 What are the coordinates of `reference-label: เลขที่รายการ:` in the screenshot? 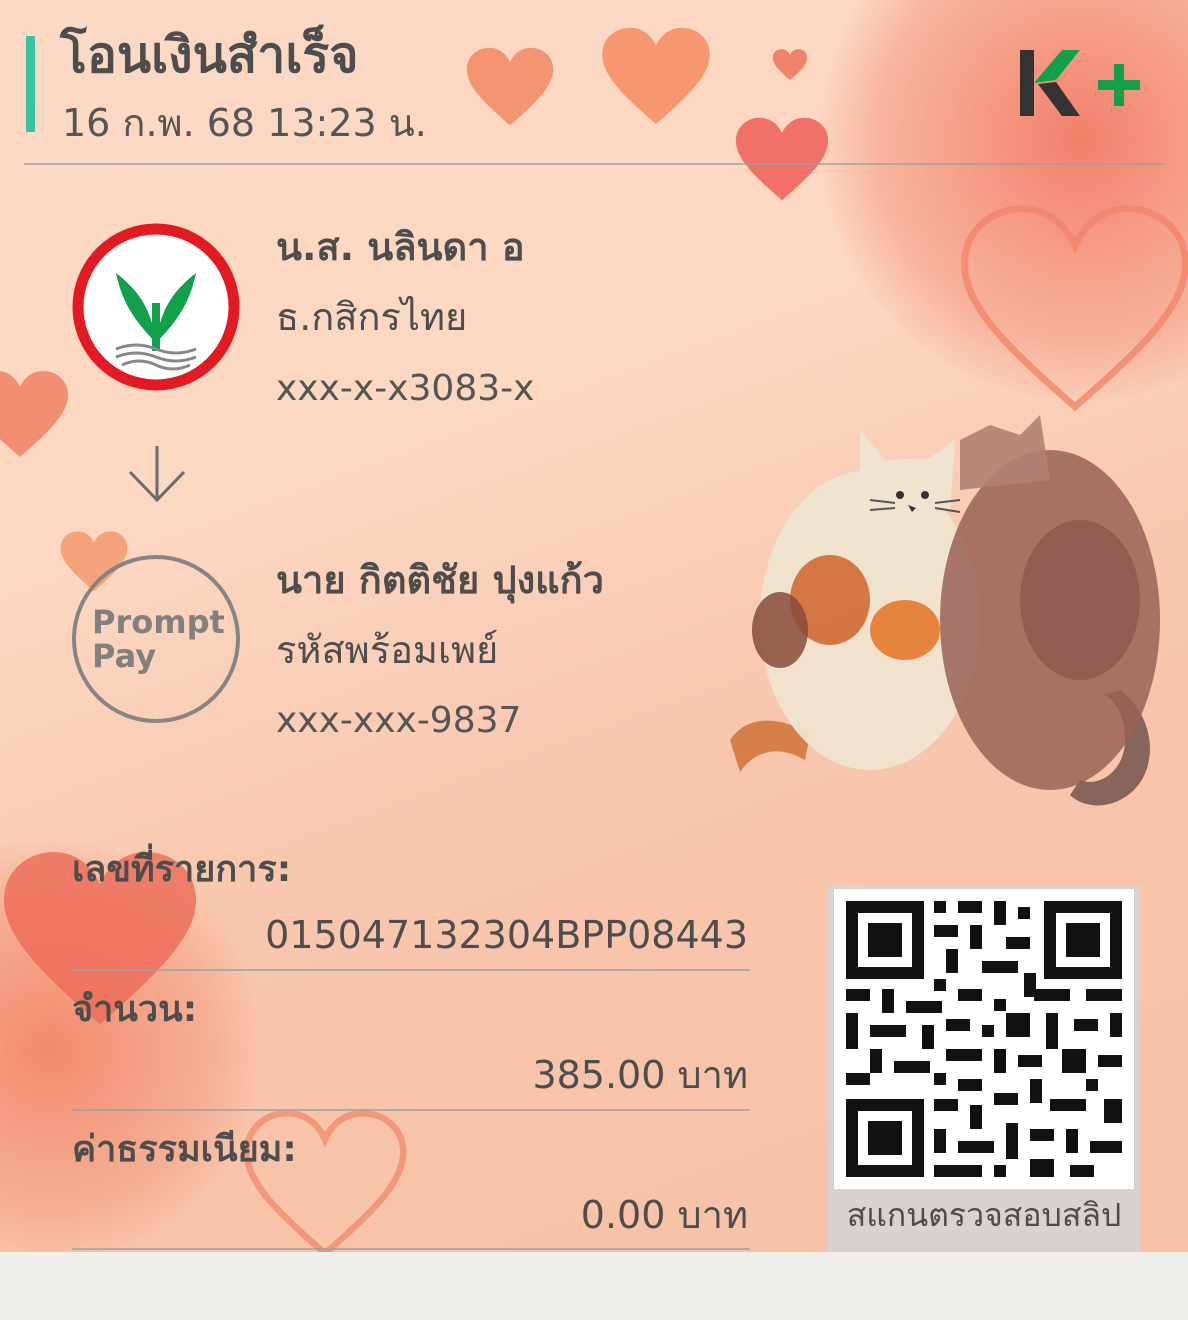 It's located at (182, 869).